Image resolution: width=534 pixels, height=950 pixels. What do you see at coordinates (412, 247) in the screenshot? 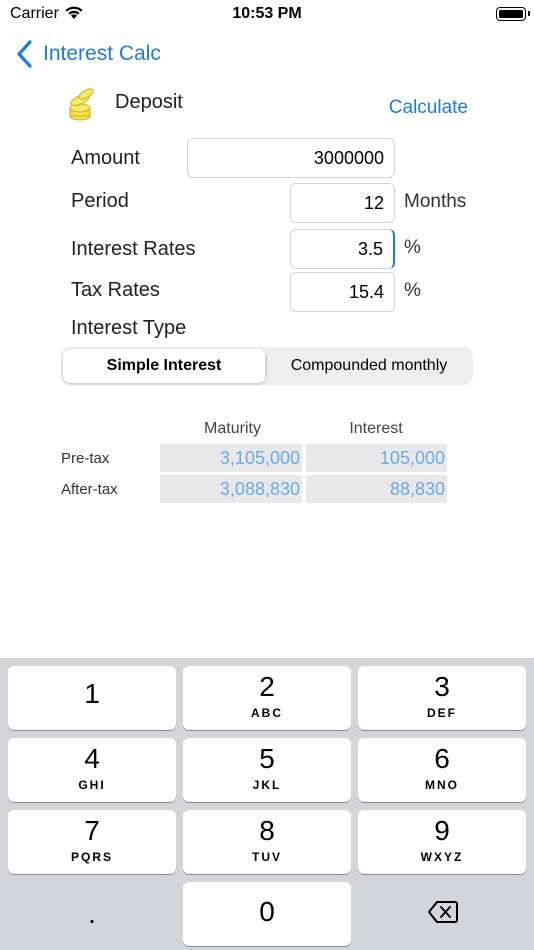
I see `interest-rate-unit: %` at bounding box center [412, 247].